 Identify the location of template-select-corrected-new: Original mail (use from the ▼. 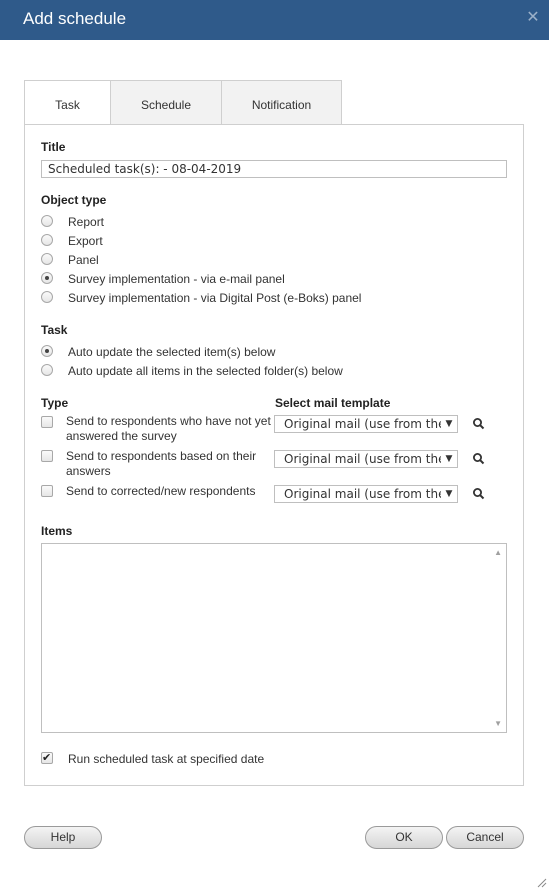
(366, 494).